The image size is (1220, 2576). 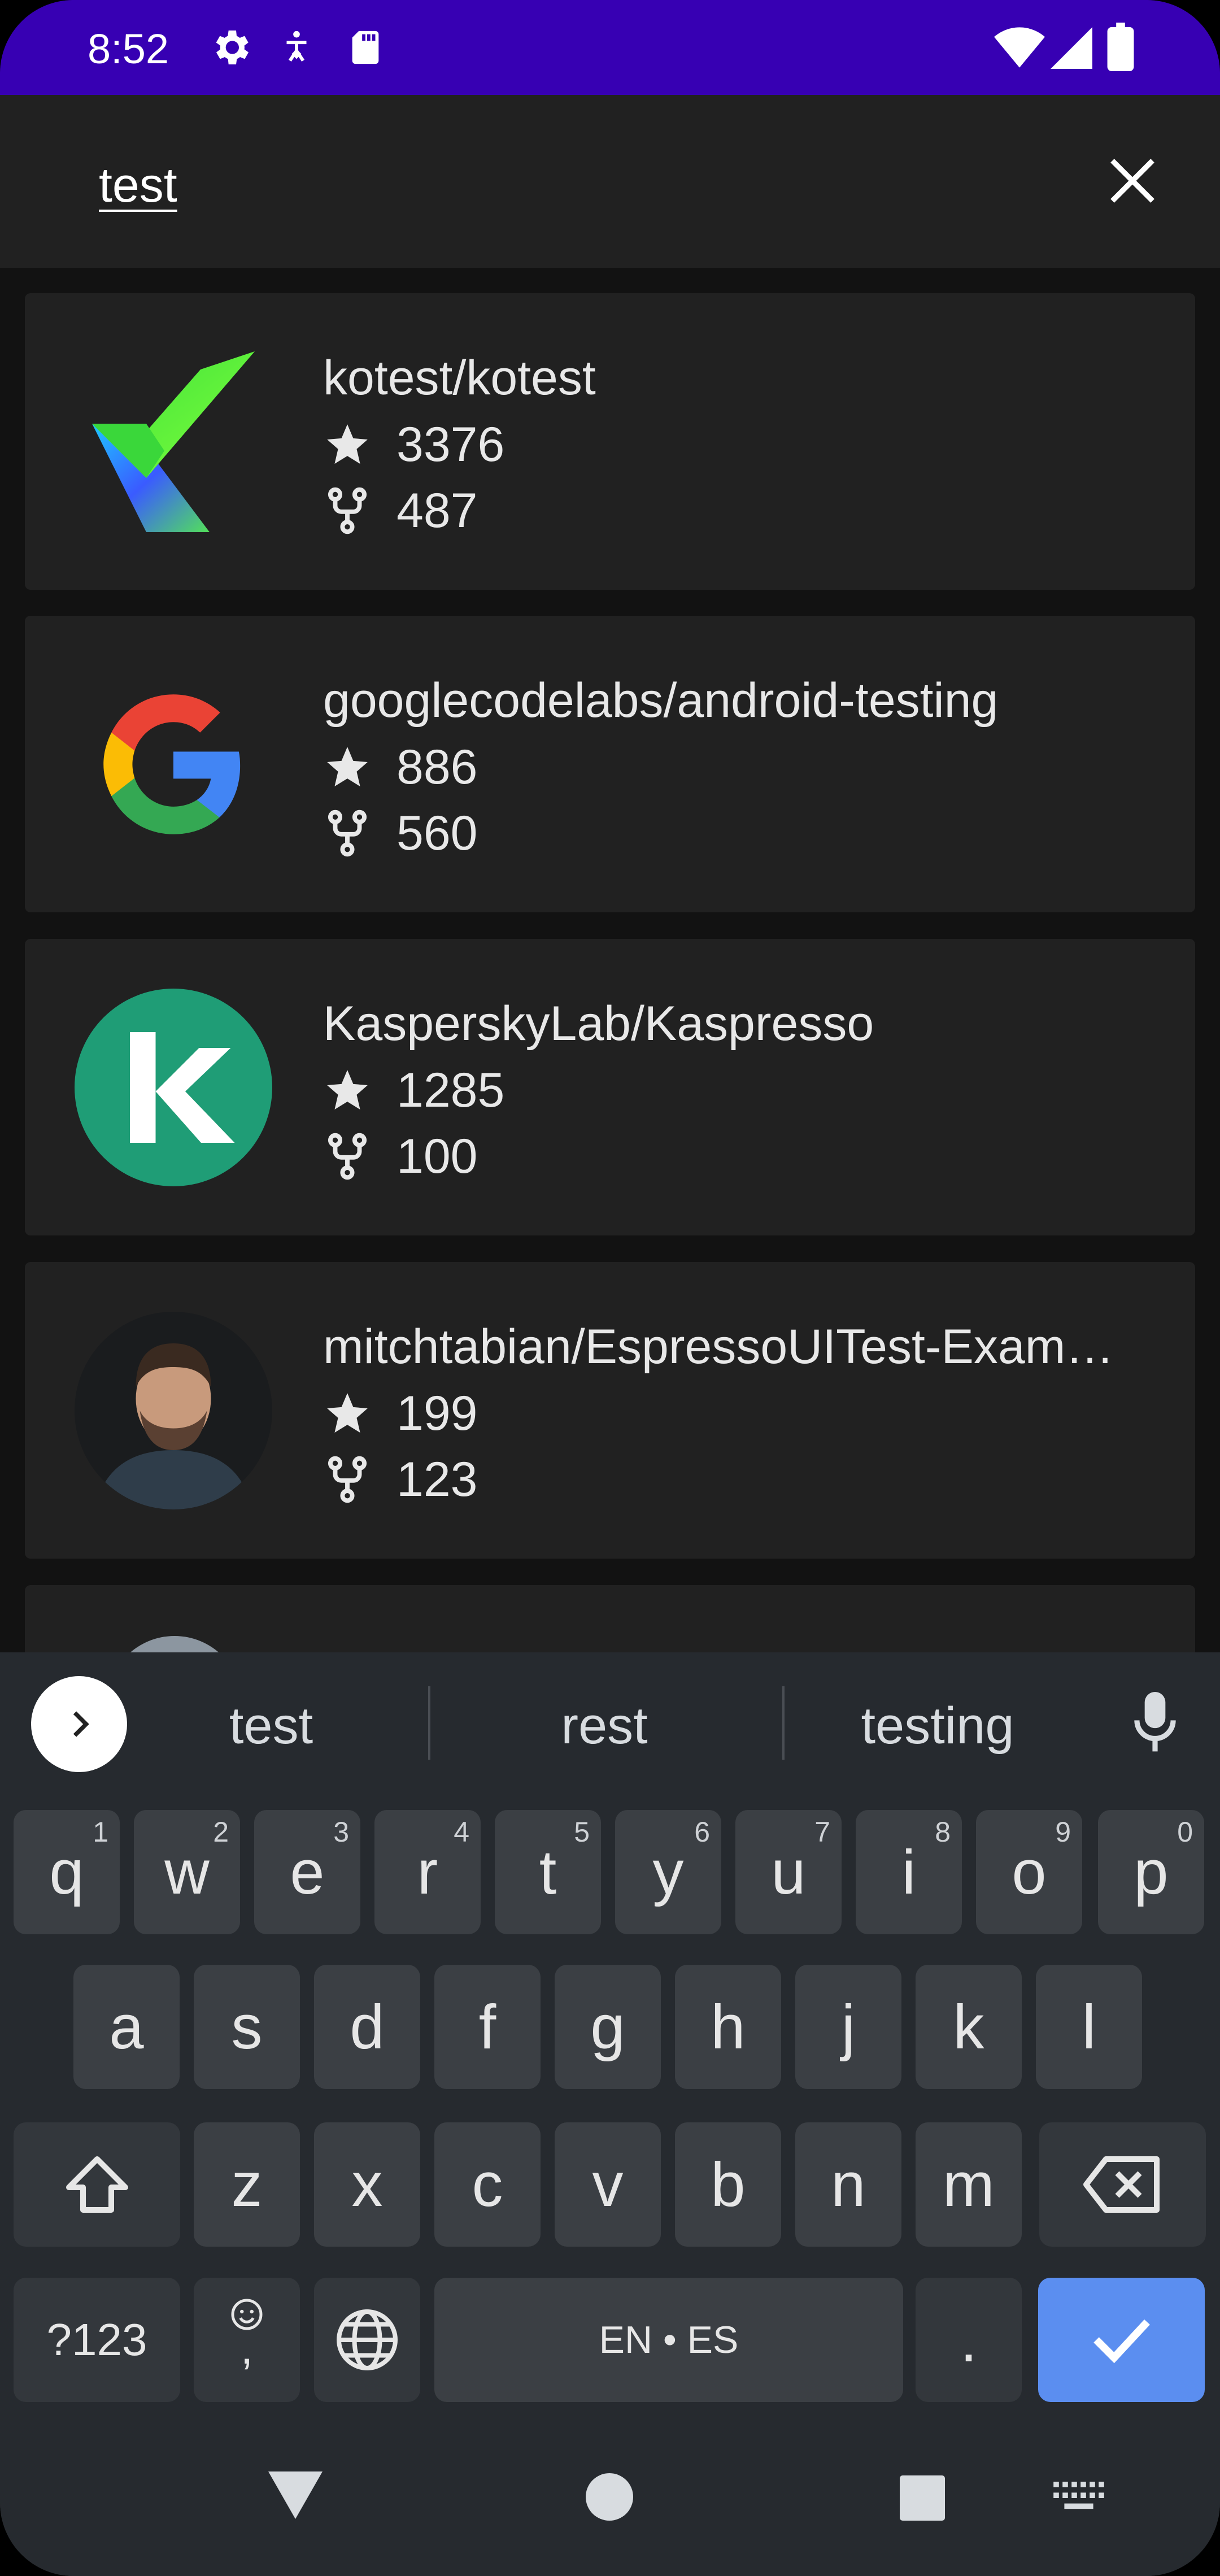 I want to click on emoji-comma-key: ,, so click(x=247, y=2340).